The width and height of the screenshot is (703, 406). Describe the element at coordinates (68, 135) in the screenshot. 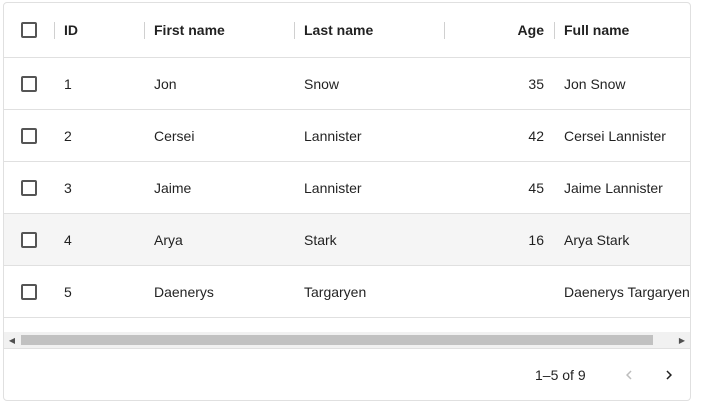

I see `cell-id: 2` at that location.